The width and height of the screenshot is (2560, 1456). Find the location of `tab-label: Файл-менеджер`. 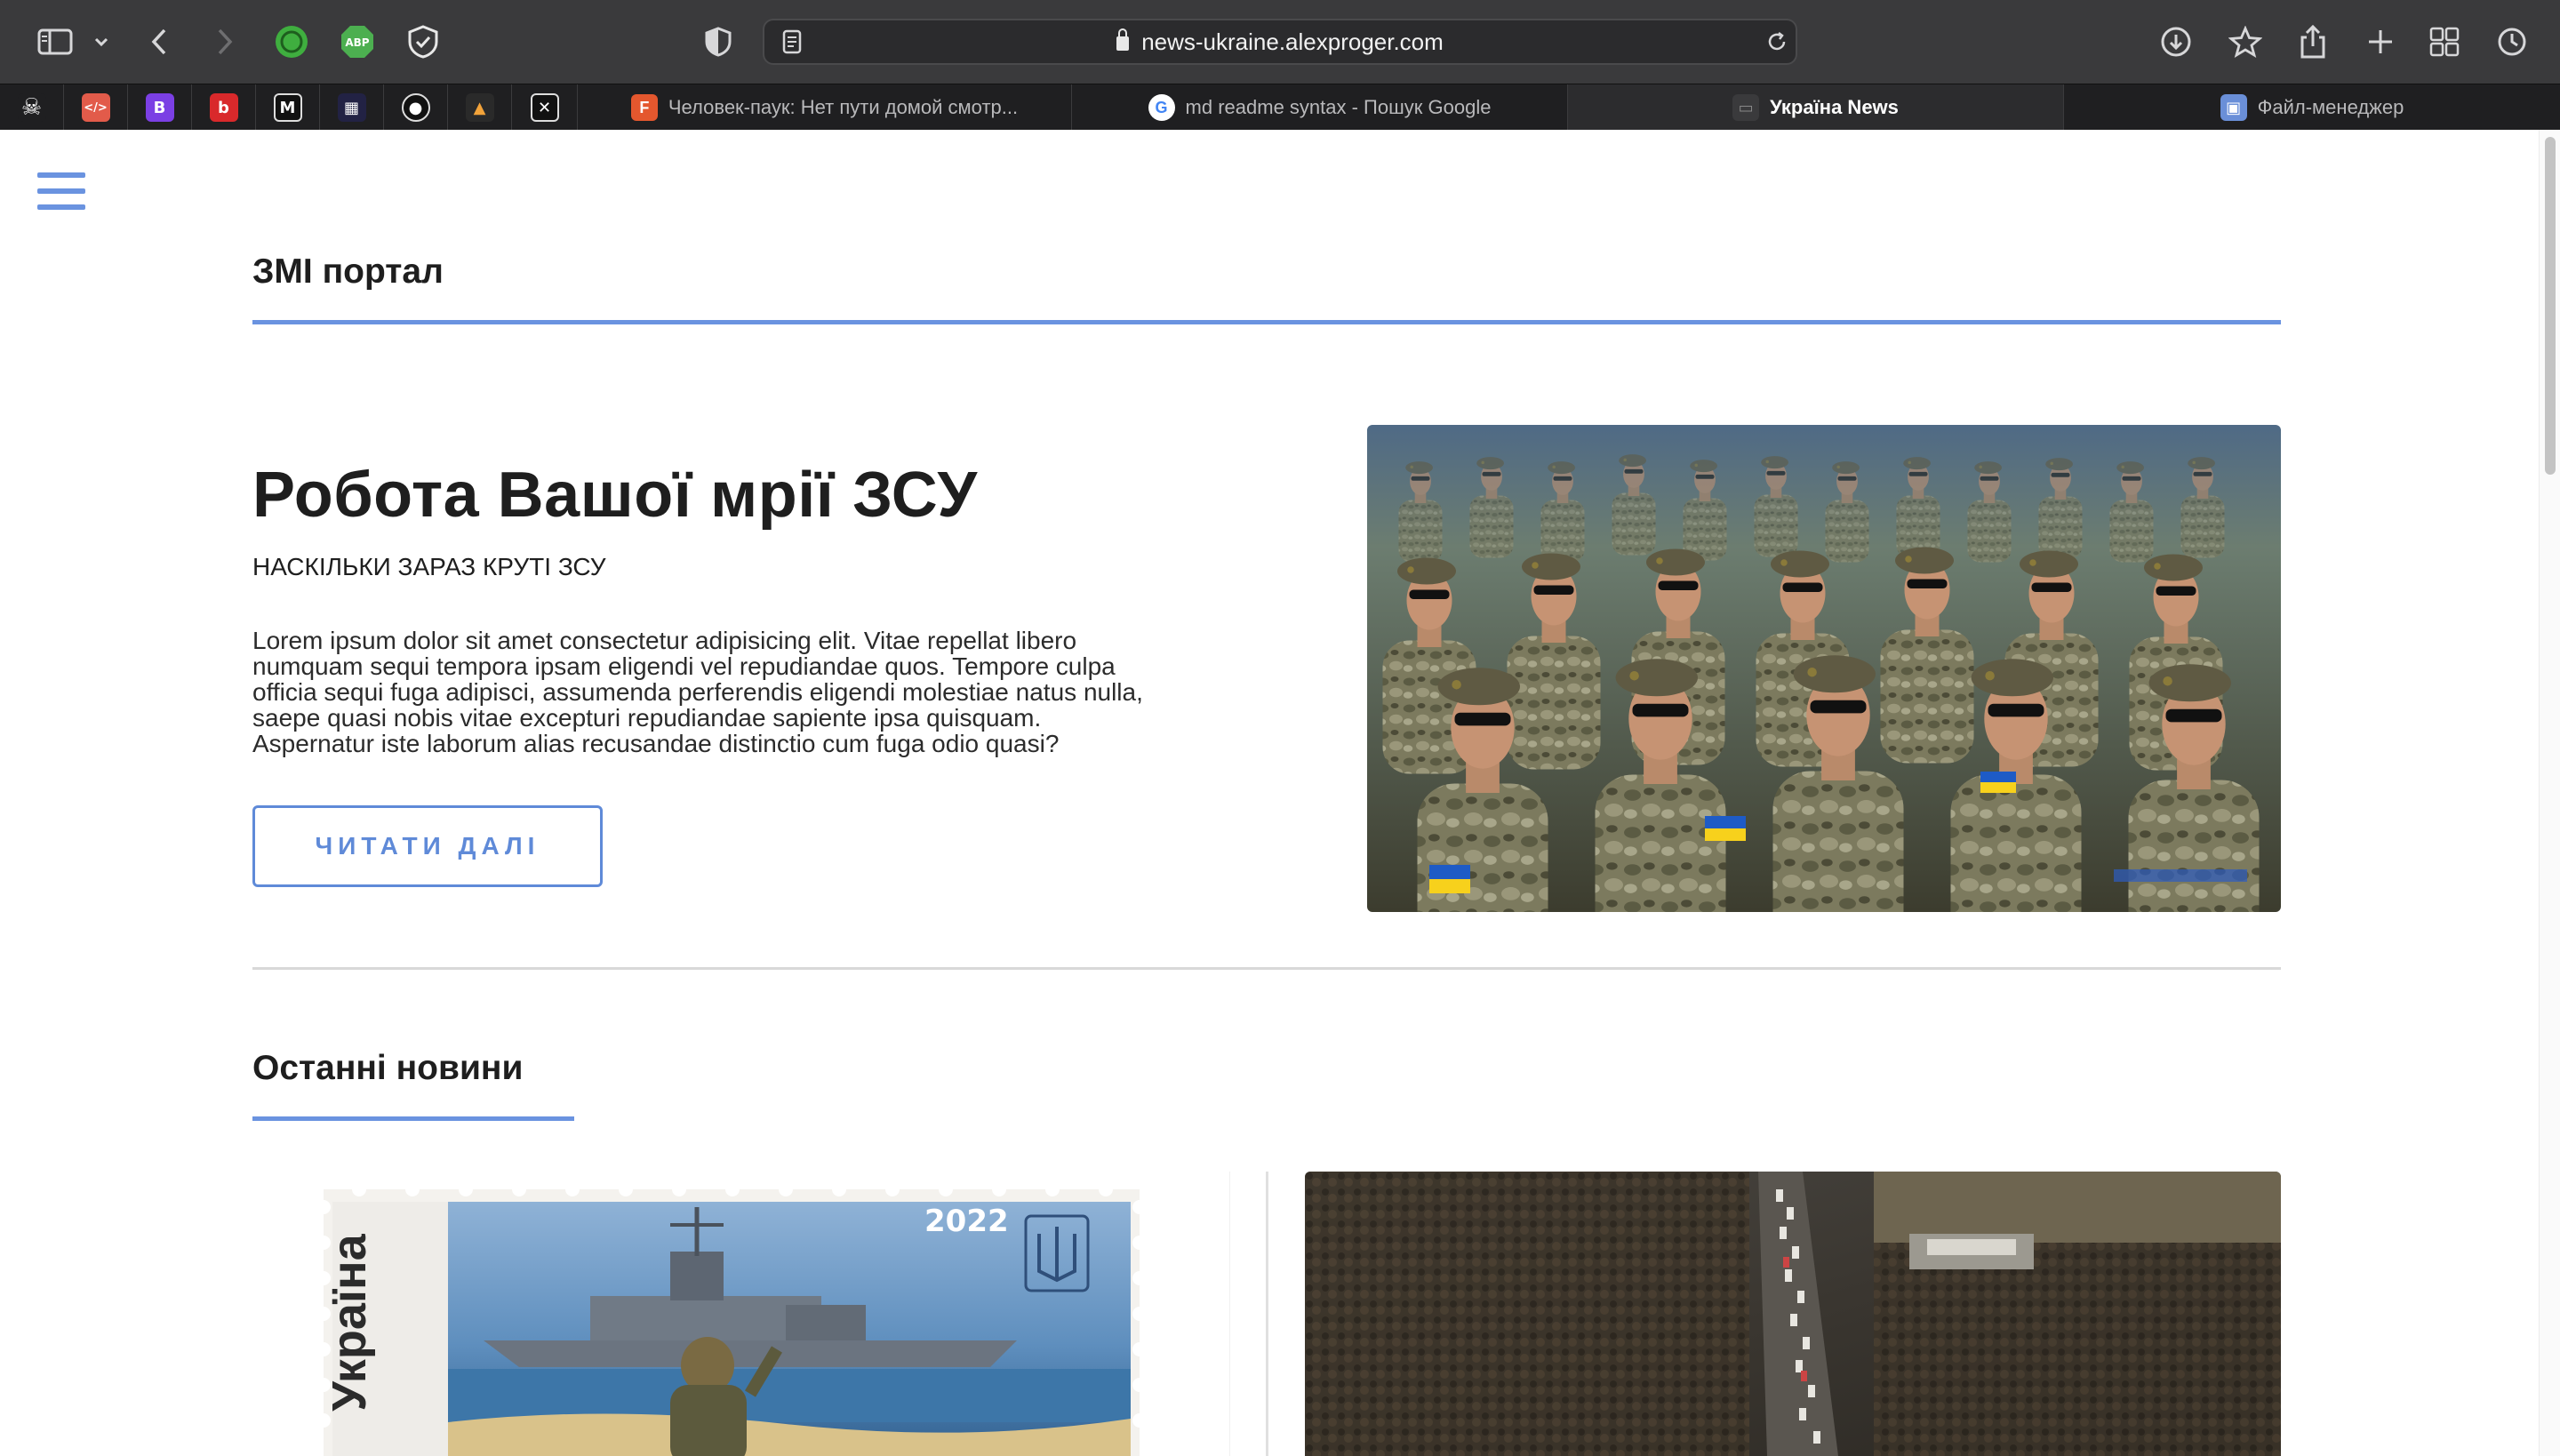

tab-label: Файл-менеджер is located at coordinates (2330, 107).